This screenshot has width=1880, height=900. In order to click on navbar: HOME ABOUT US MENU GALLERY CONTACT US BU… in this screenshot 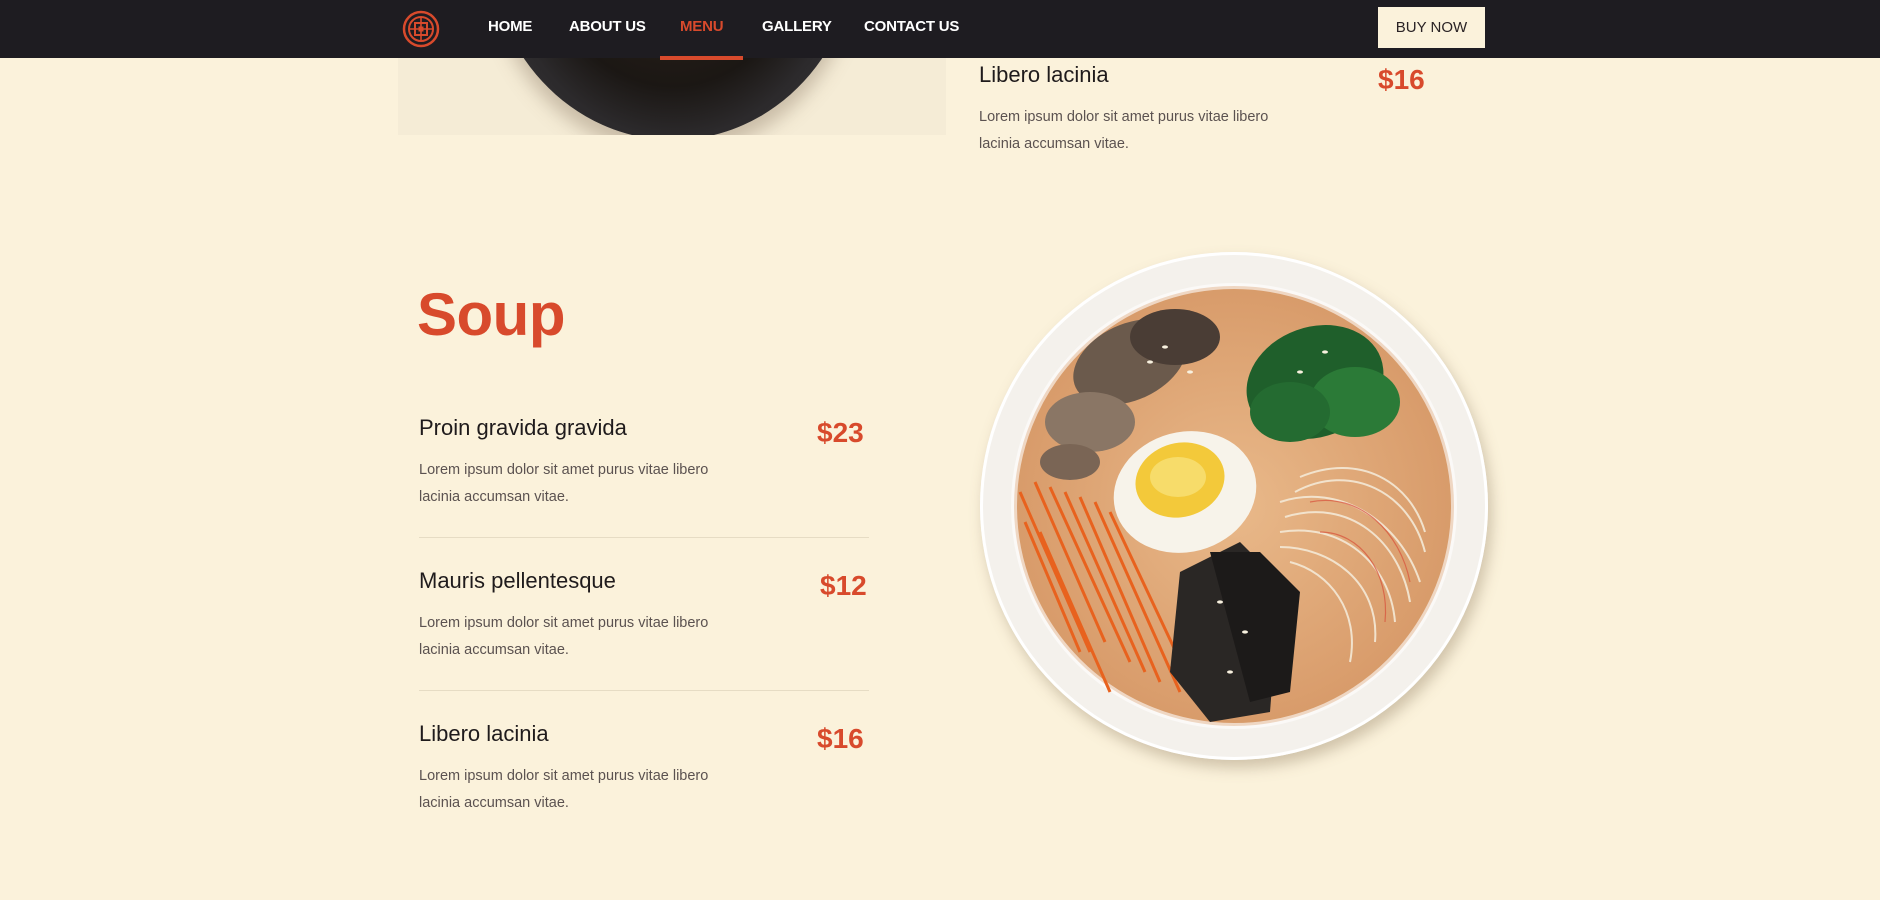, I will do `click(940, 30)`.